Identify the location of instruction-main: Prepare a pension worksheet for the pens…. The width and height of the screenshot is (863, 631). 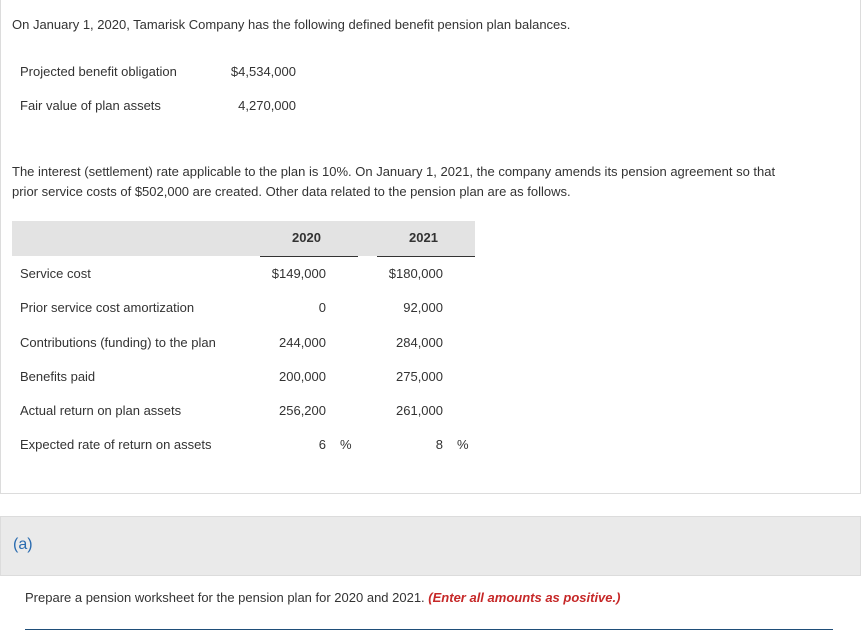
(225, 597).